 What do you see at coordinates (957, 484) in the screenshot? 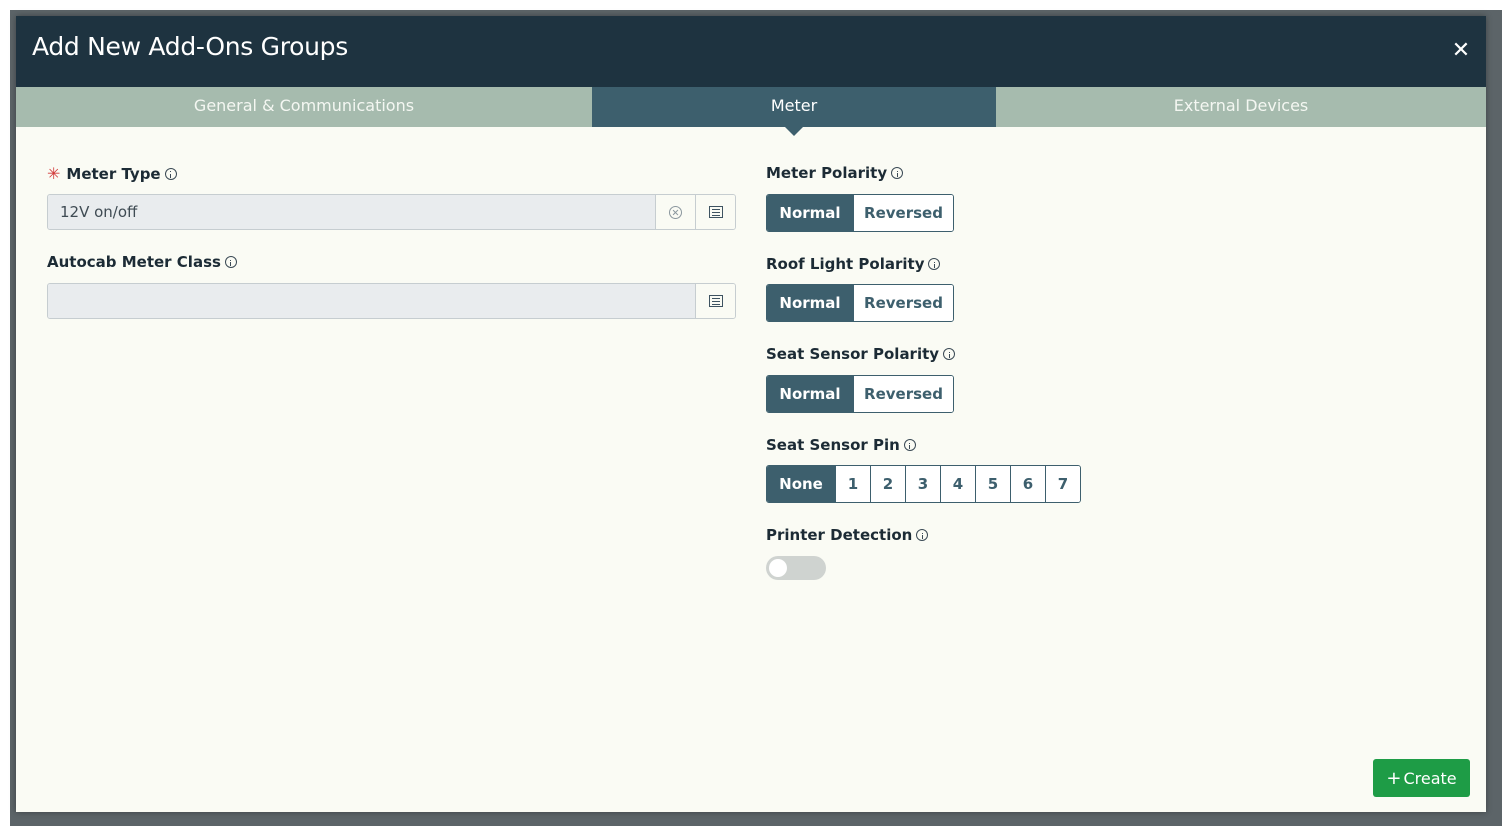
I see `seat-sensor-pin-4-button: 4` at bounding box center [957, 484].